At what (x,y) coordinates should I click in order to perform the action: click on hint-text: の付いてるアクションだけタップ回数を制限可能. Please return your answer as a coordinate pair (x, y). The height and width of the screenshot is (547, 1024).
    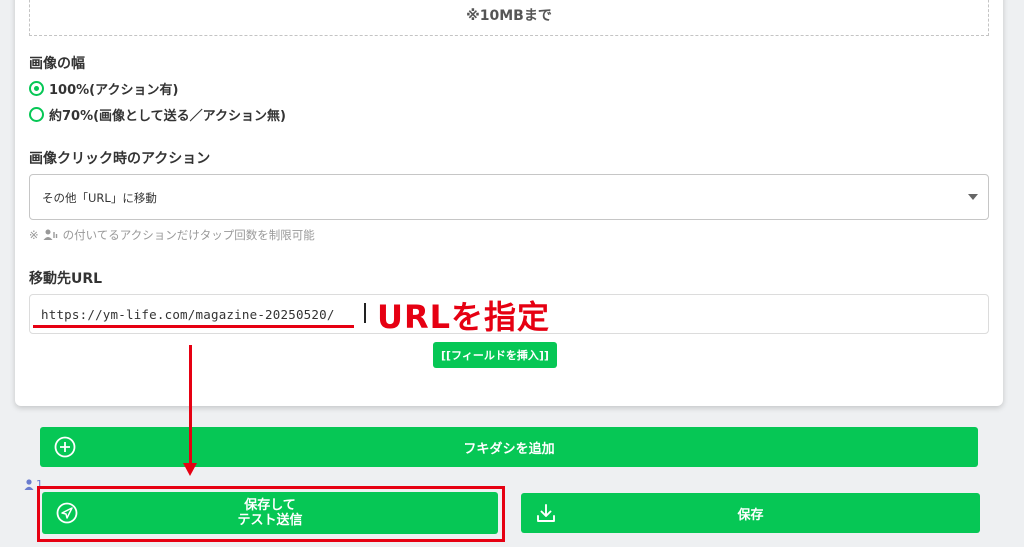
    Looking at the image, I should click on (188, 235).